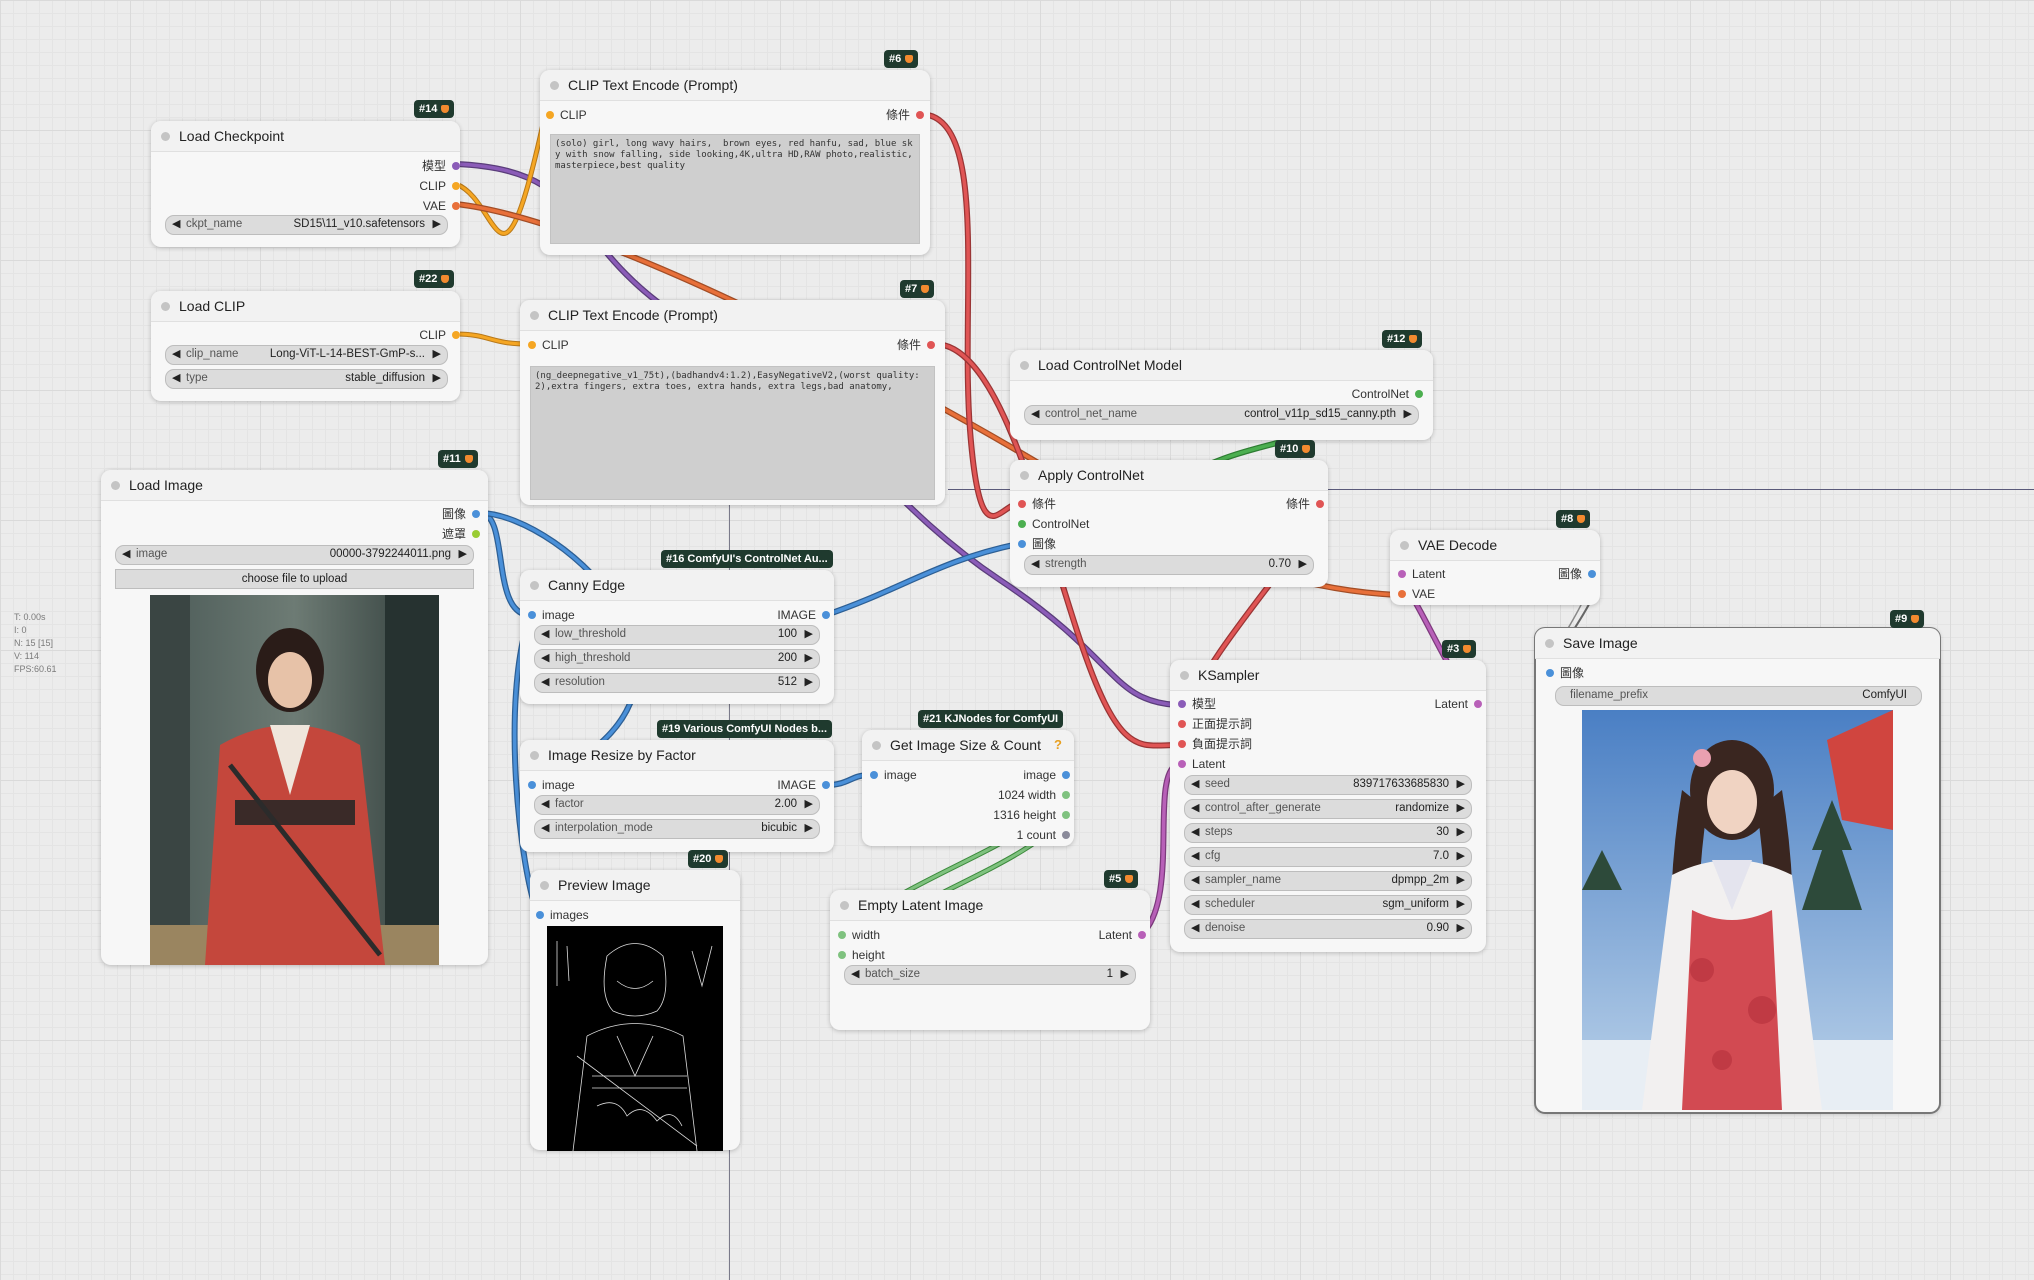 This screenshot has height=1280, width=2034. Describe the element at coordinates (1046, 775) in the screenshot. I see `output-image: image` at that location.